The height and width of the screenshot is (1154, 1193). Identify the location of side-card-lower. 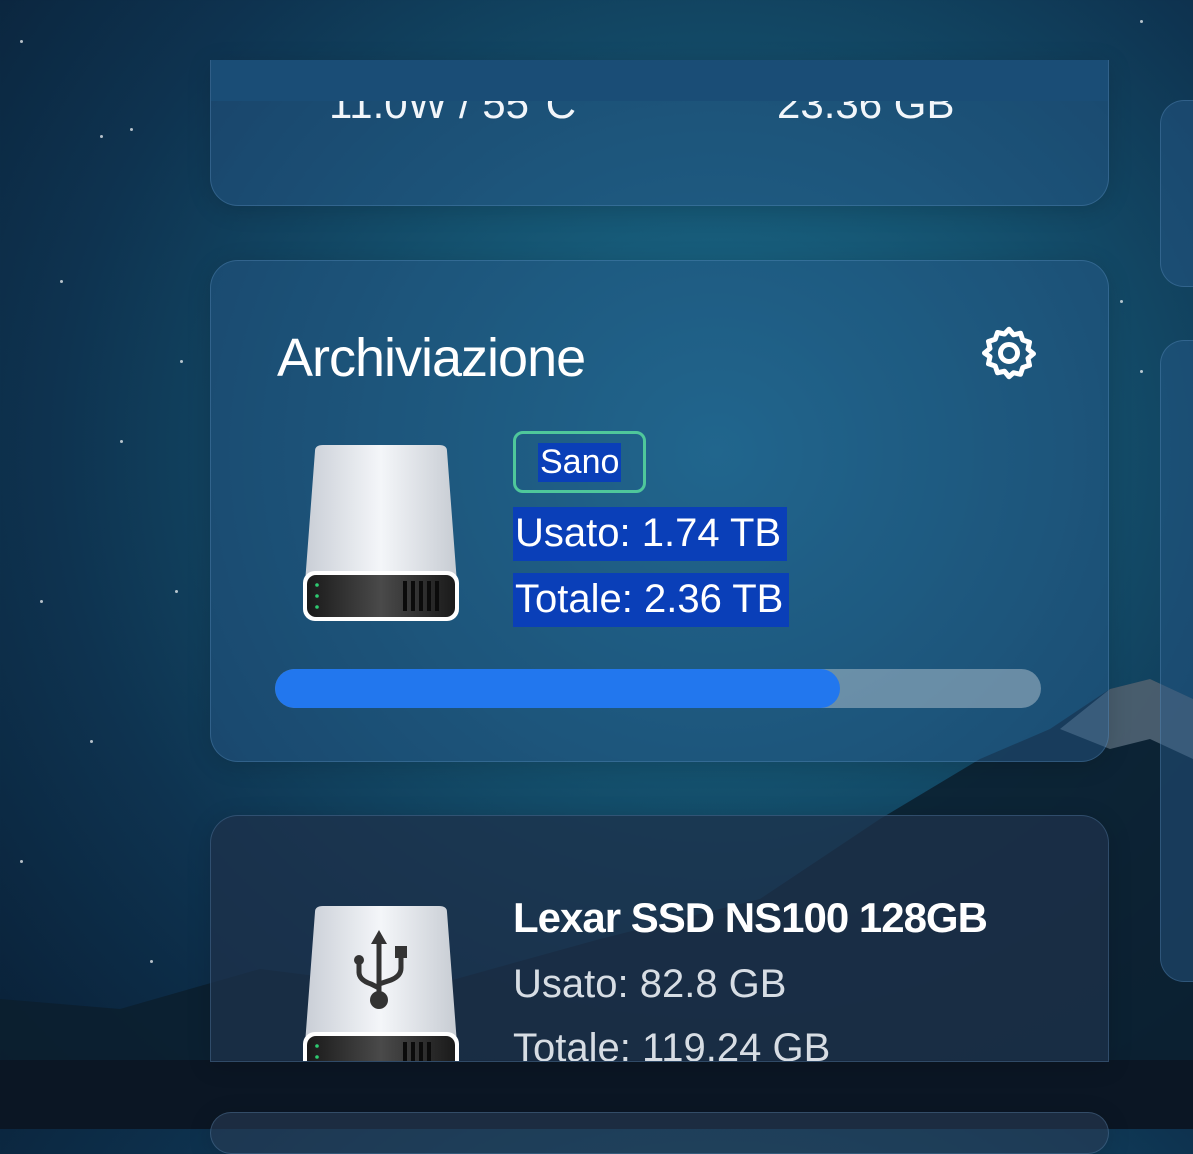
(1176, 661).